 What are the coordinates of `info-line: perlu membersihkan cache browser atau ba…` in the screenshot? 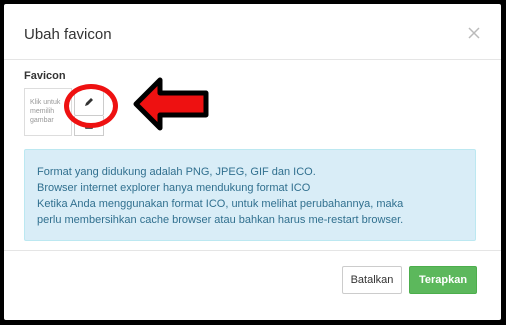 It's located at (220, 220).